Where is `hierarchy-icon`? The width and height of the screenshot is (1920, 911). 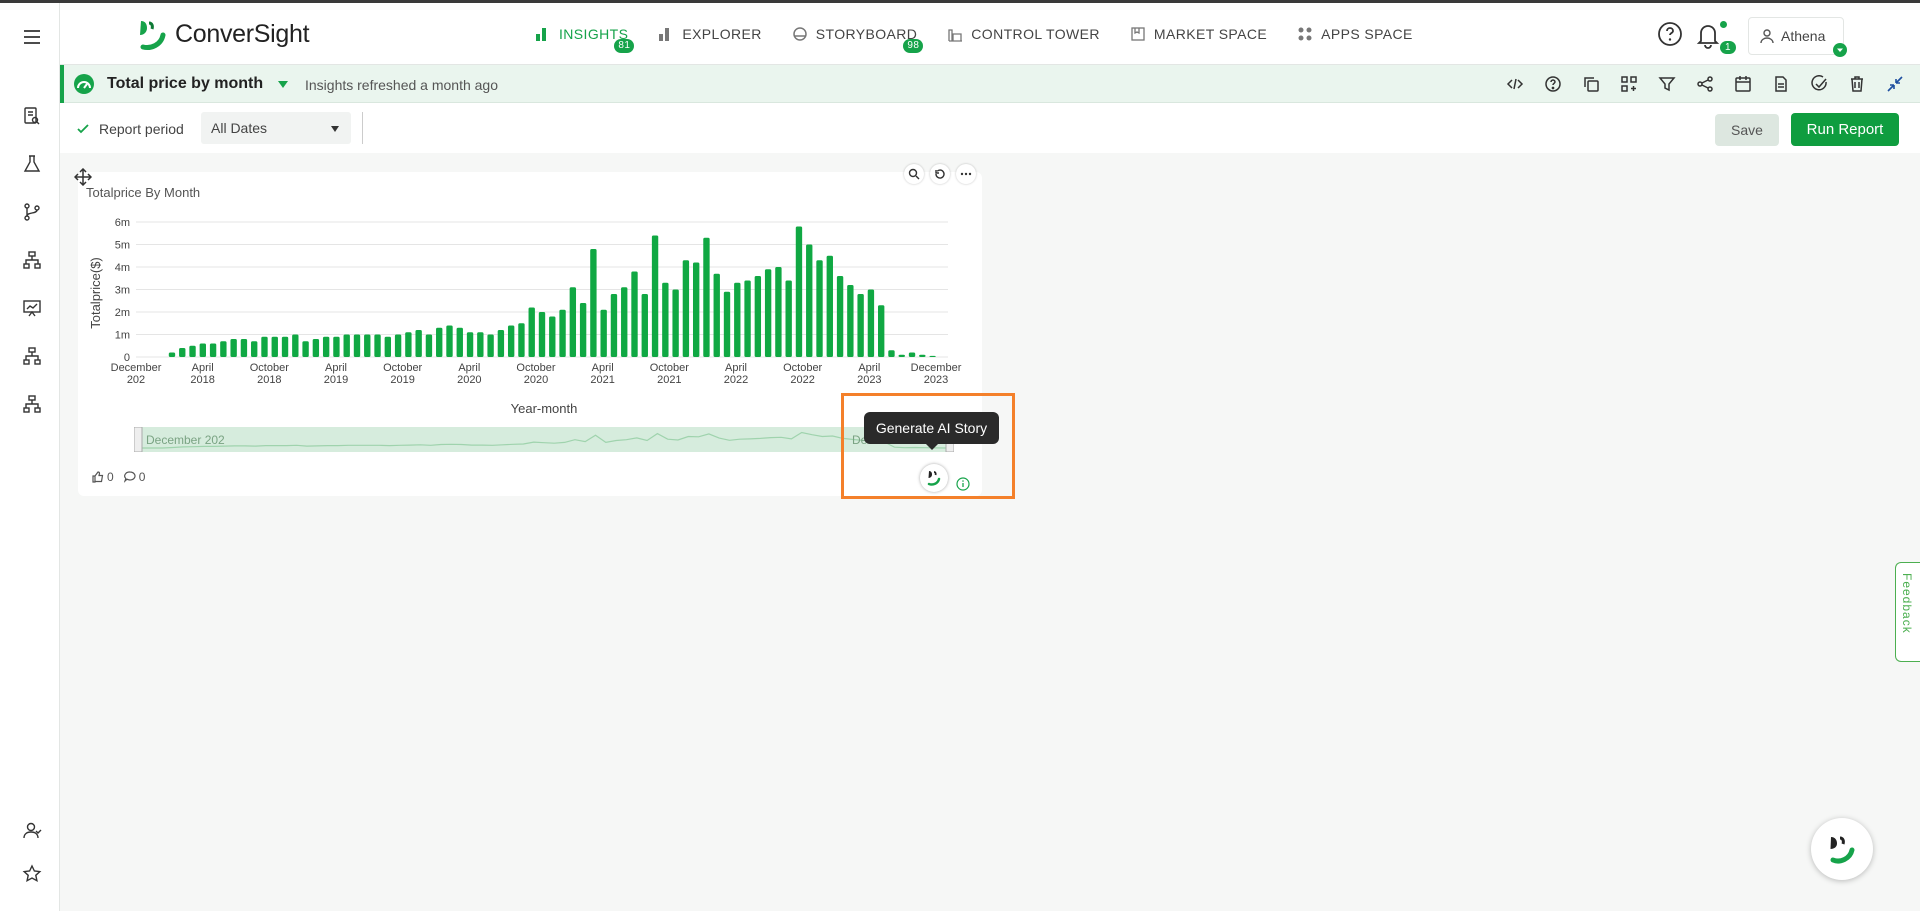
hierarchy-icon is located at coordinates (32, 260).